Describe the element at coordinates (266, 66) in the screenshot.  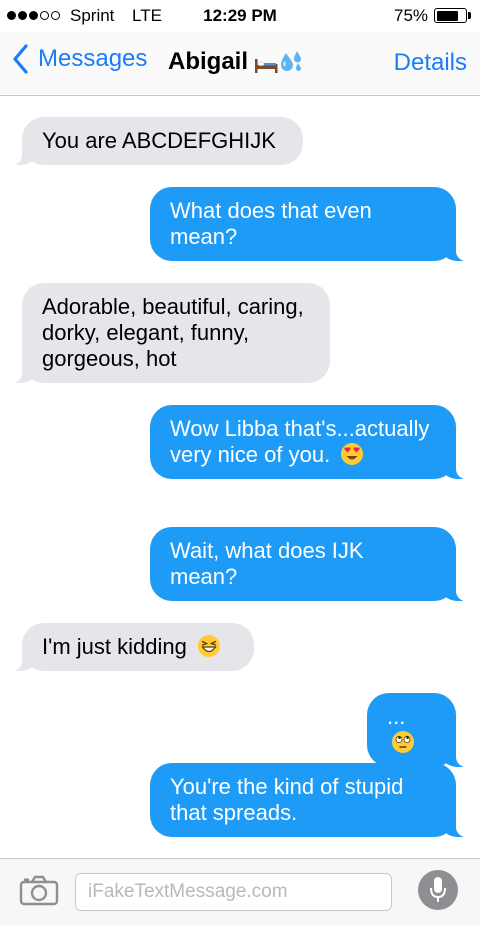
I see `bed-icon` at that location.